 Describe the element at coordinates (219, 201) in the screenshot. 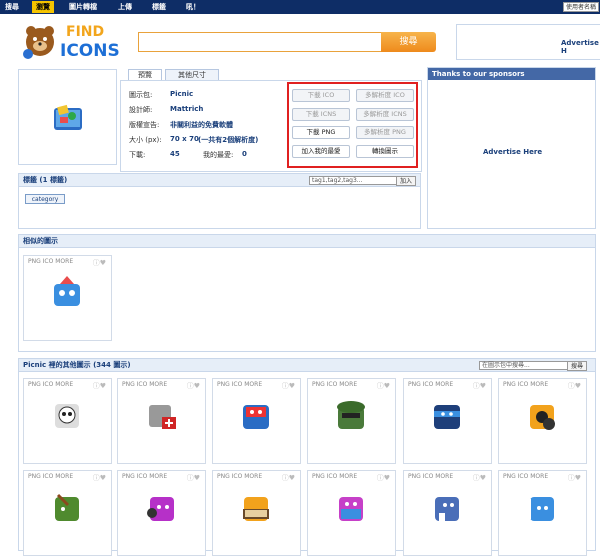

I see `tags-panel: 標籤 (1 標籤) tag1,tag2,tag3... 加入 category` at that location.